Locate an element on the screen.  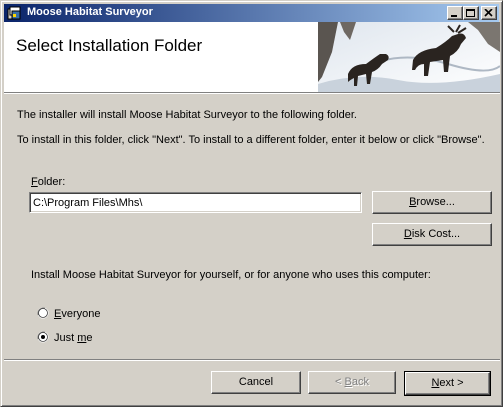
just-me-option-label: Just me is located at coordinates (73, 338).